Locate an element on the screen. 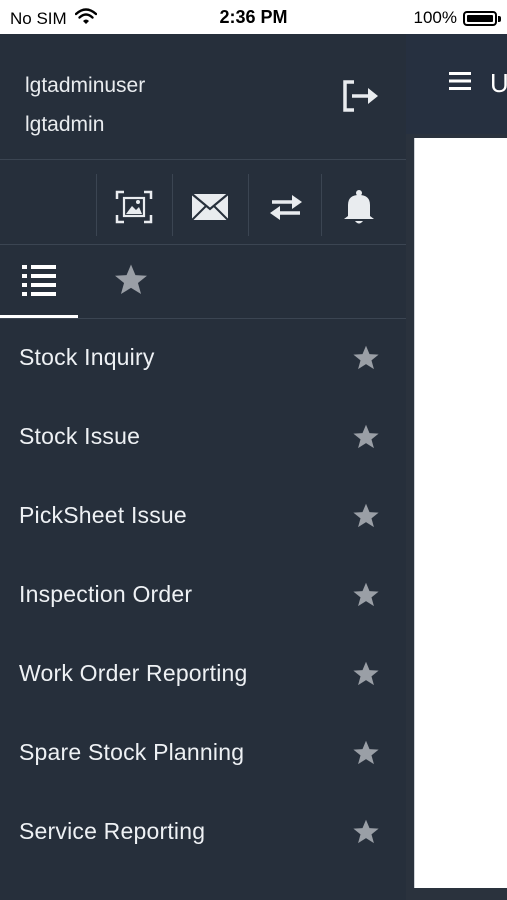  list-item: Work Order Reporting is located at coordinates (203, 675).